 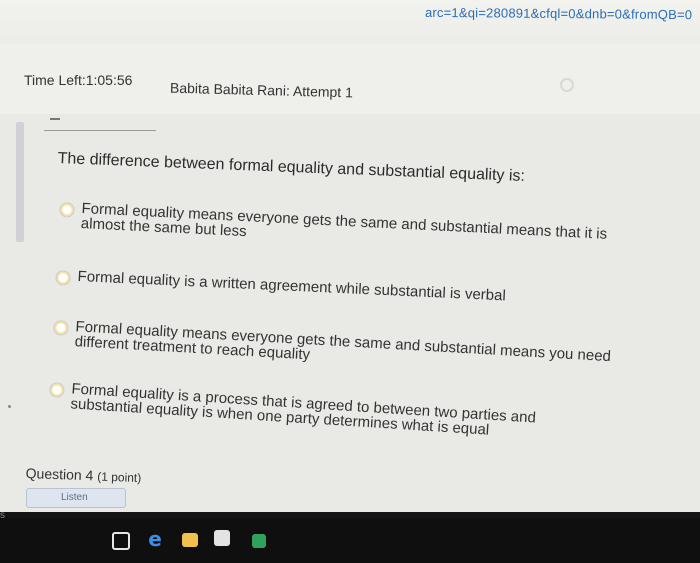 What do you see at coordinates (78, 80) in the screenshot?
I see `time-left-timer: Time Left:1:05:56` at bounding box center [78, 80].